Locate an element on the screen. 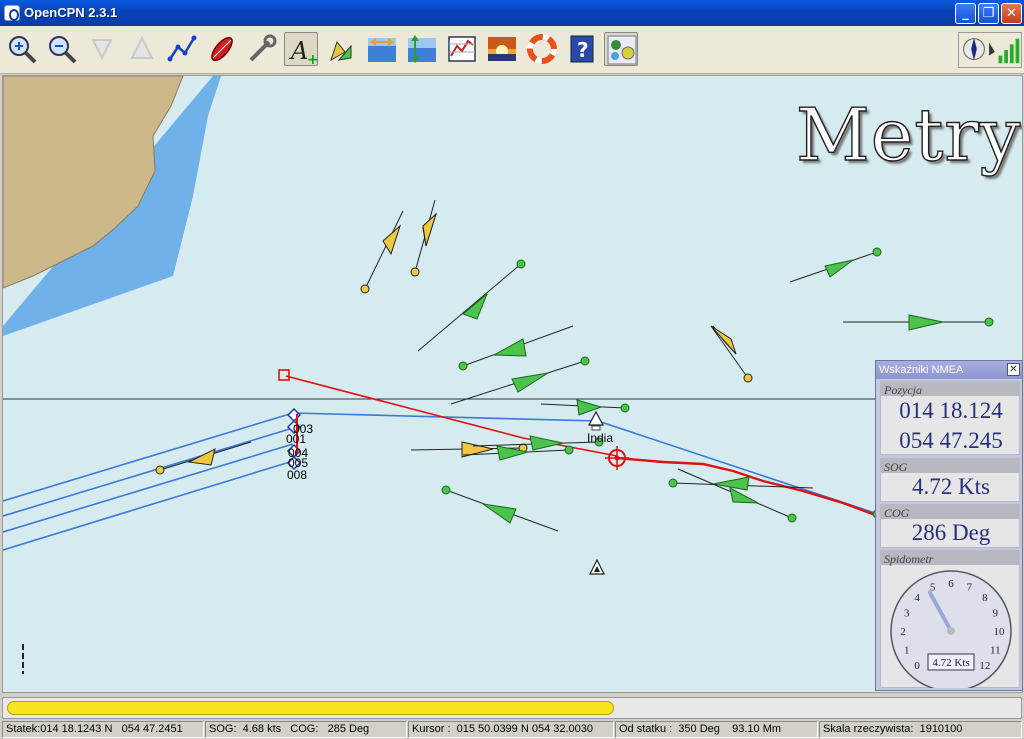 This screenshot has width=1024, height=739. waypoint-label: 001 is located at coordinates (296, 439).